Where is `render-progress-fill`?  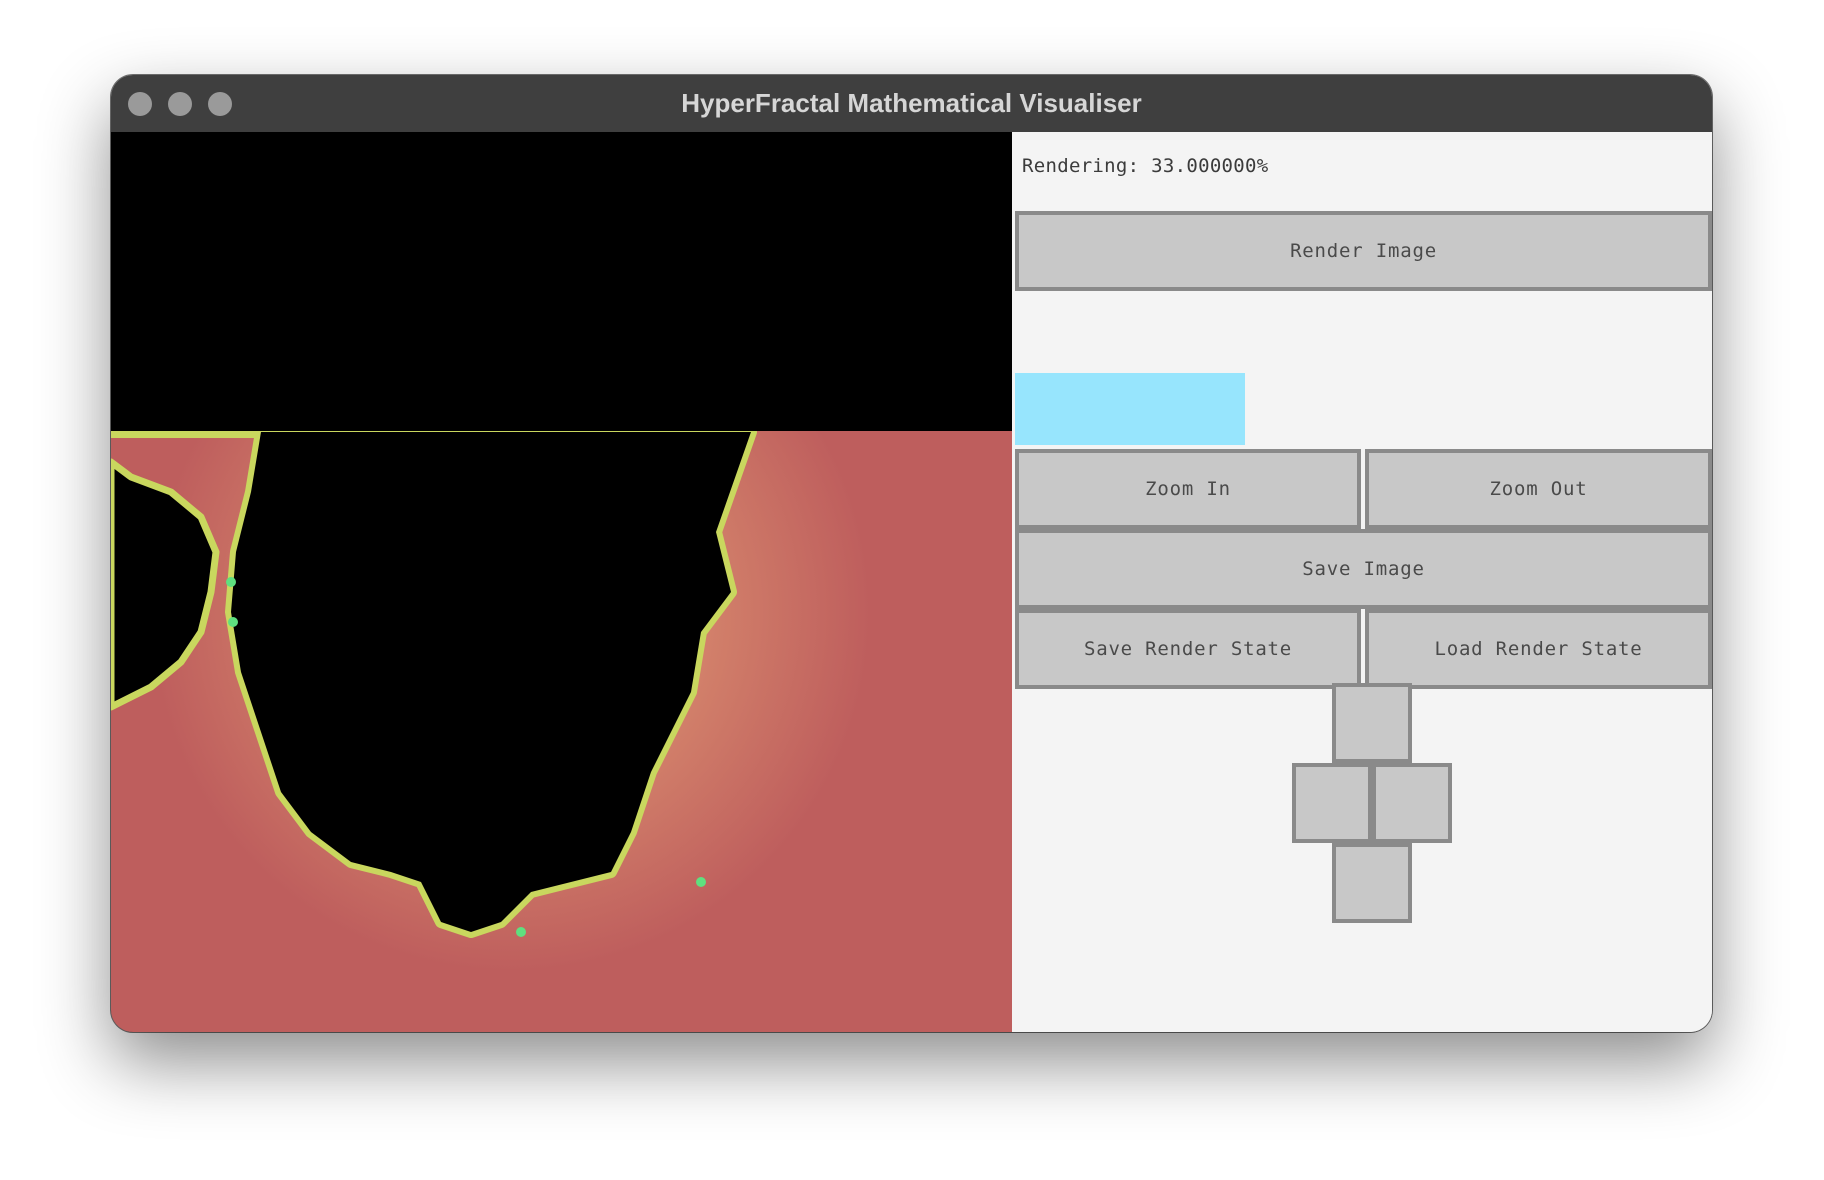
render-progress-fill is located at coordinates (1130, 409).